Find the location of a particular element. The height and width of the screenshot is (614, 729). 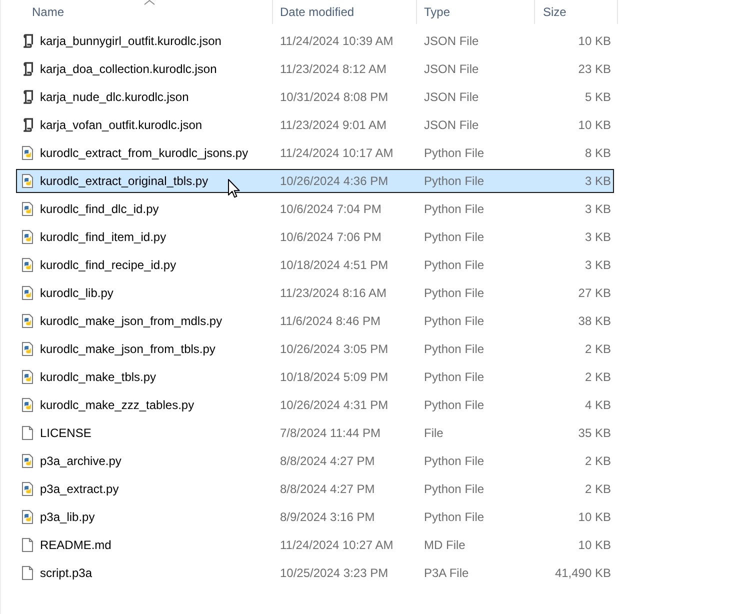

file-name: karja_bunnygirl_outfit.kurodlc.json is located at coordinates (131, 41).